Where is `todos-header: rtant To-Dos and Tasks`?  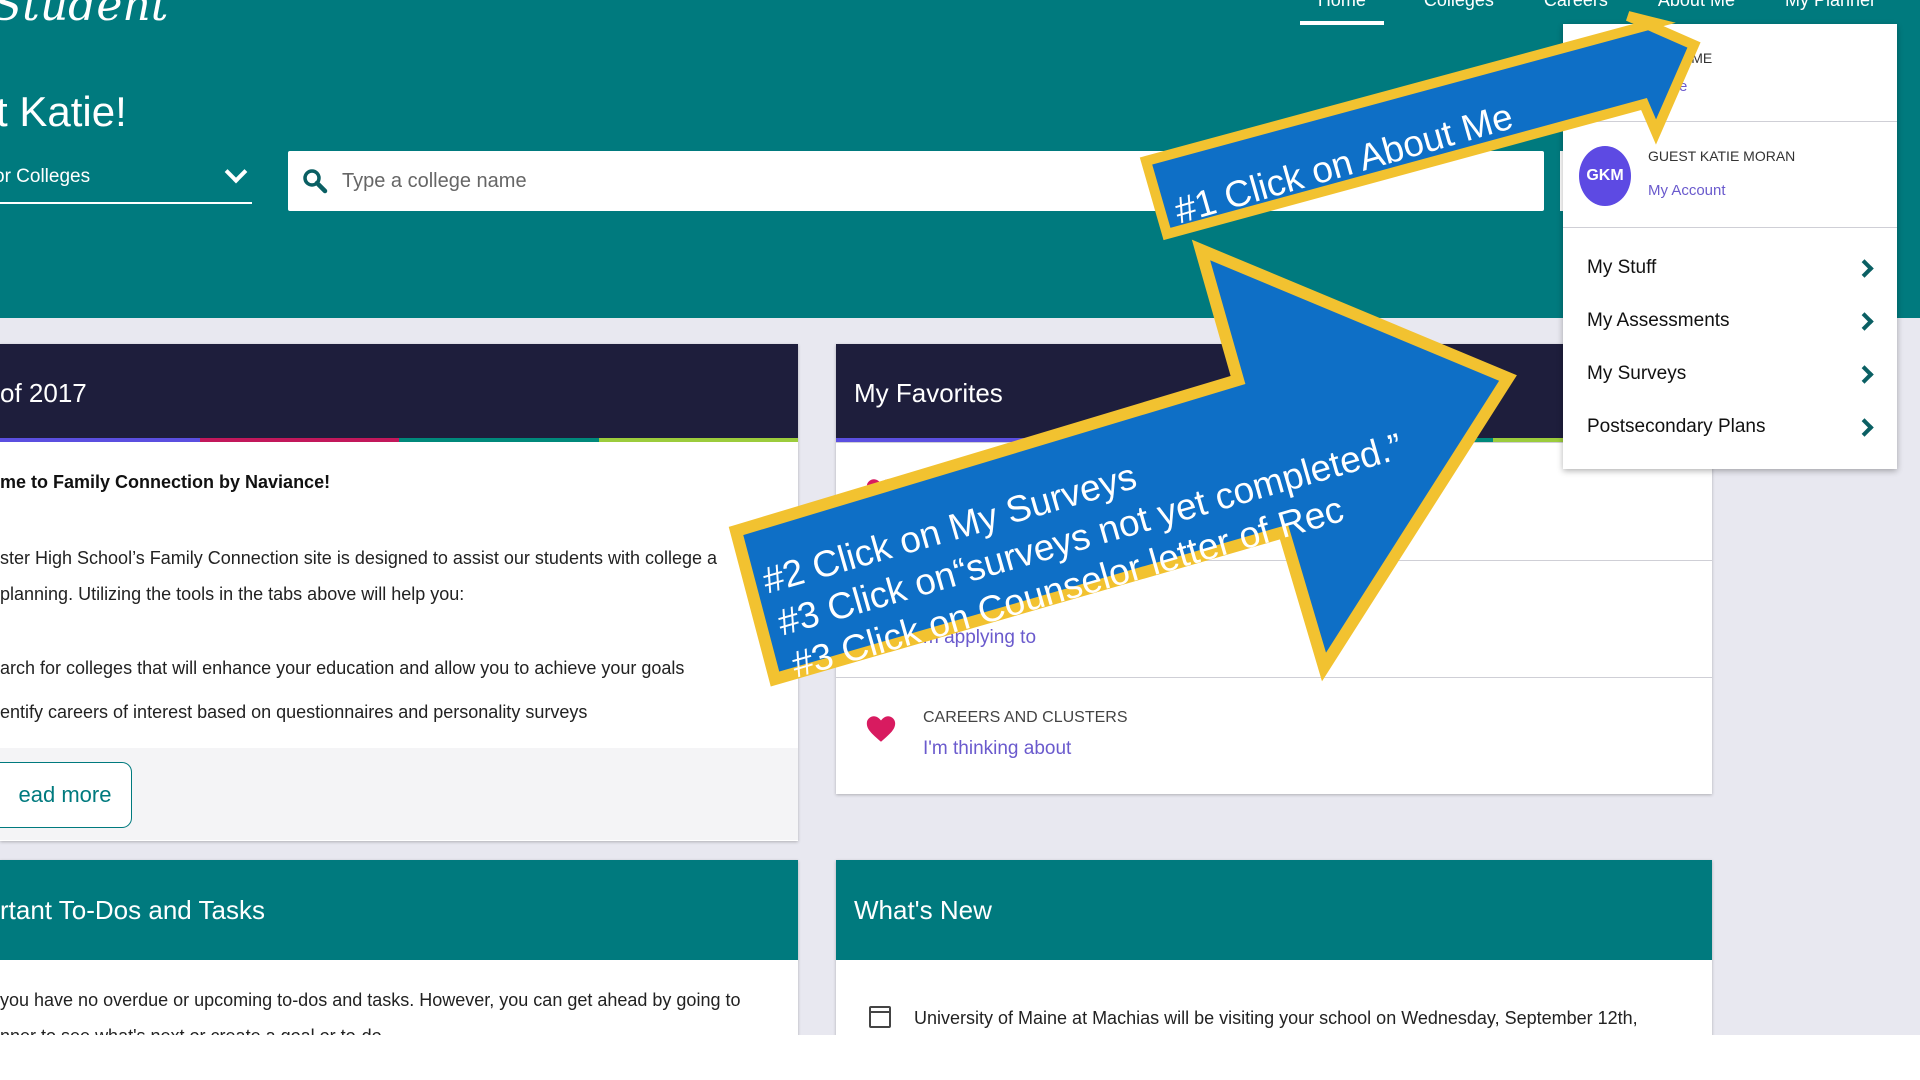 todos-header: rtant To-Dos and Tasks is located at coordinates (399, 910).